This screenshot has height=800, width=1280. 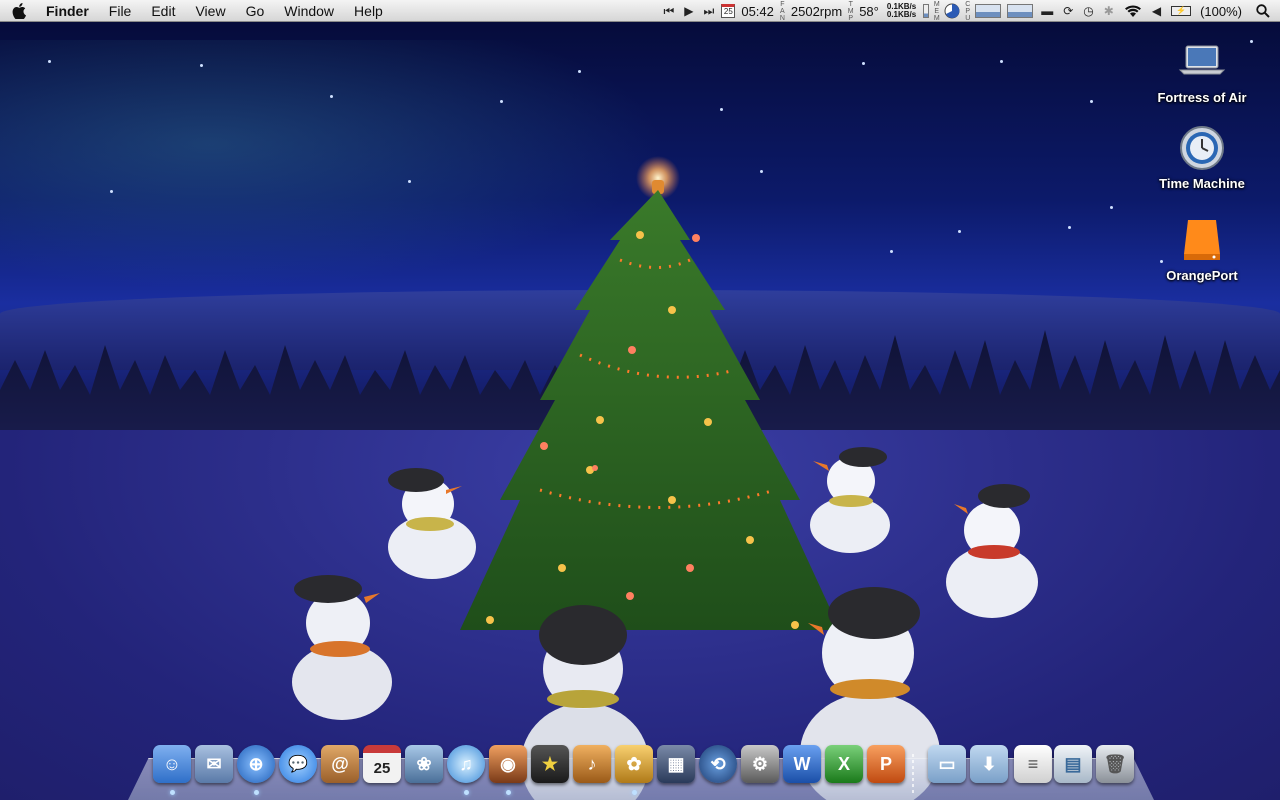 What do you see at coordinates (1088, 11) in the screenshot?
I see `time-machine-menu-icon: ◷` at bounding box center [1088, 11].